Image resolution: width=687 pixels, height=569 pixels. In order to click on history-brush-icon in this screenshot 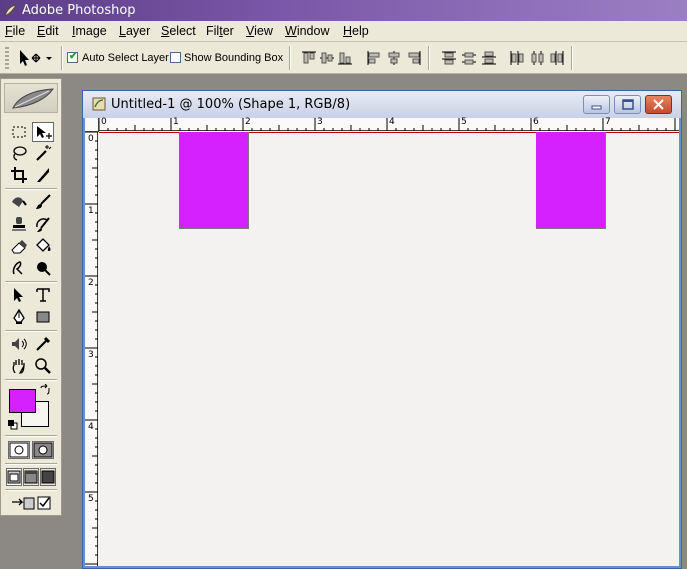, I will do `click(43, 224)`.